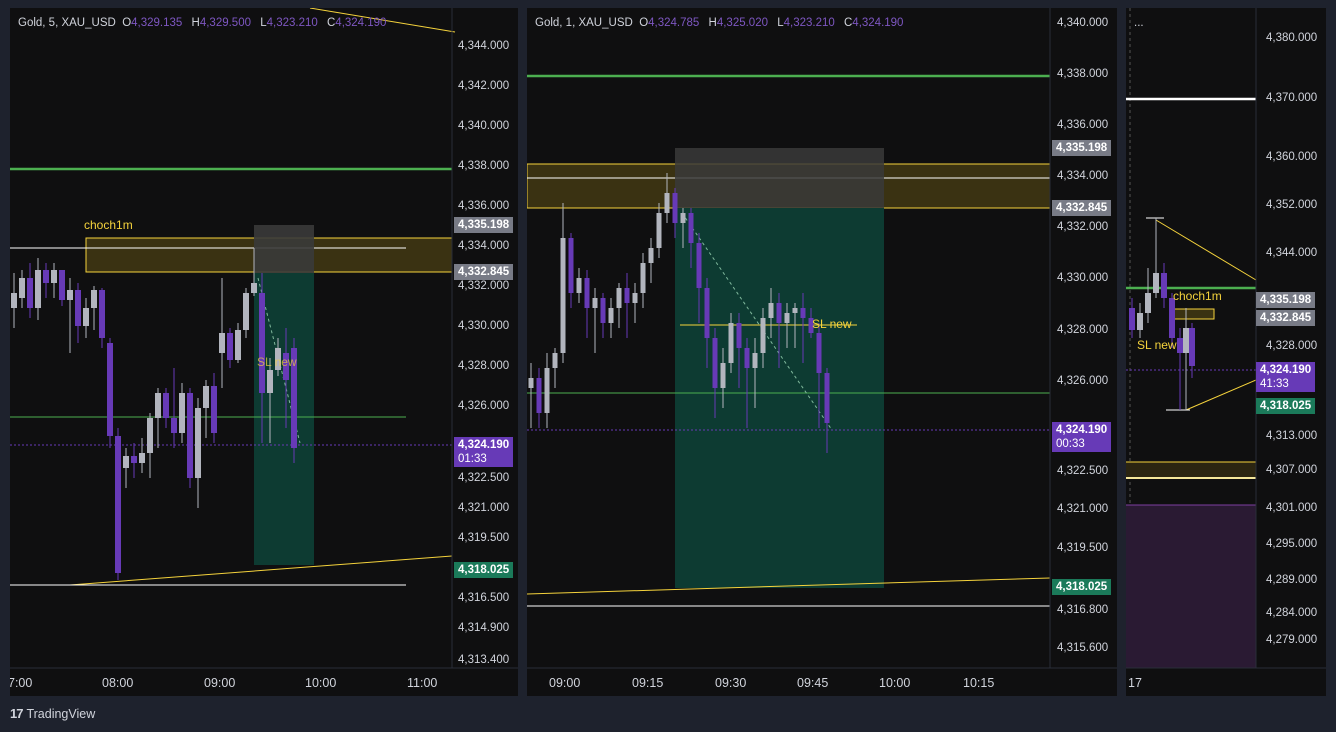  Describe the element at coordinates (361, 23) in the screenshot. I see `close-value: 4,324.190` at that location.